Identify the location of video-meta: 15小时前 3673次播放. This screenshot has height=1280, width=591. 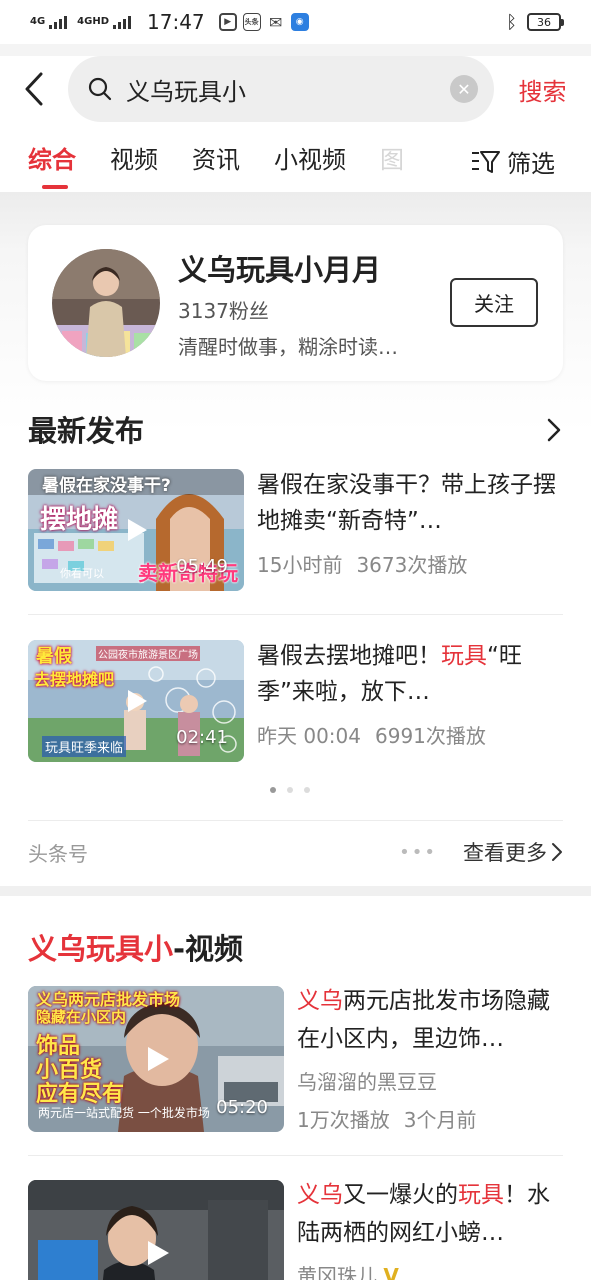
(369, 563).